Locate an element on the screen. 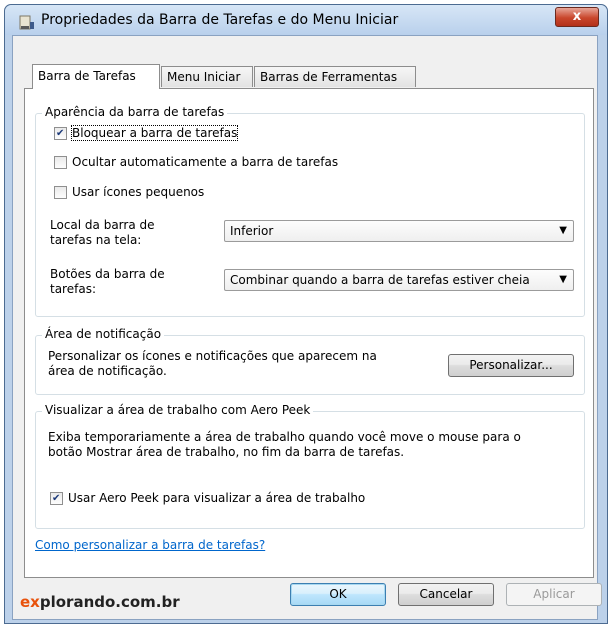 The image size is (614, 626). tab-barras-de-ferramentas: Barras de Ferramentas is located at coordinates (335, 76).